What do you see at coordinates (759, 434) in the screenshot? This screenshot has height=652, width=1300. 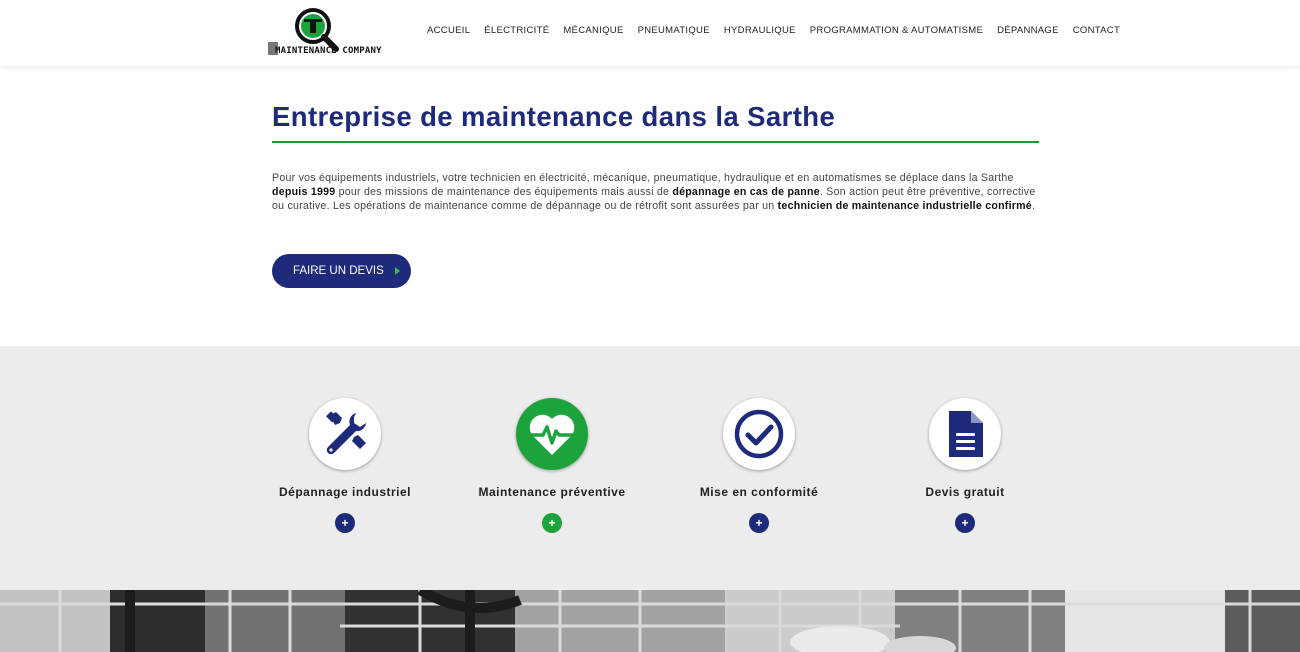 I see `check-circle-icon` at bounding box center [759, 434].